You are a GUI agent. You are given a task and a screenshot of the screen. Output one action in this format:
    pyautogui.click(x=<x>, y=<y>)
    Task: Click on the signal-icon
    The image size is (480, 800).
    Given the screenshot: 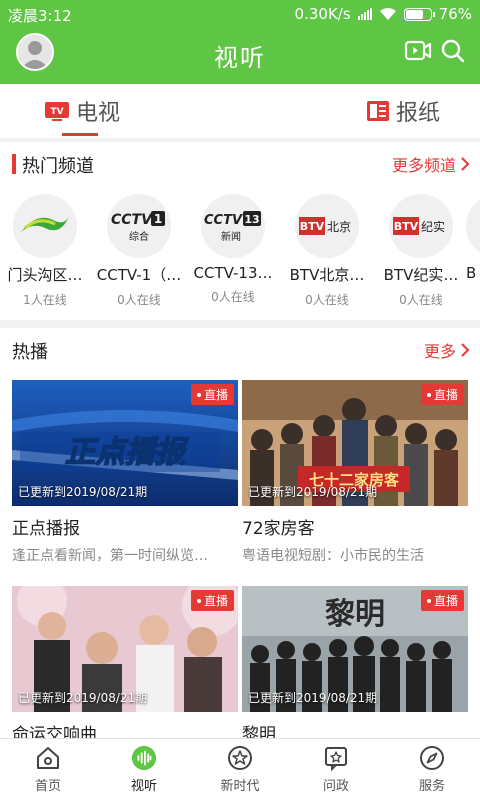 What is the action you would take?
    pyautogui.click(x=364, y=14)
    